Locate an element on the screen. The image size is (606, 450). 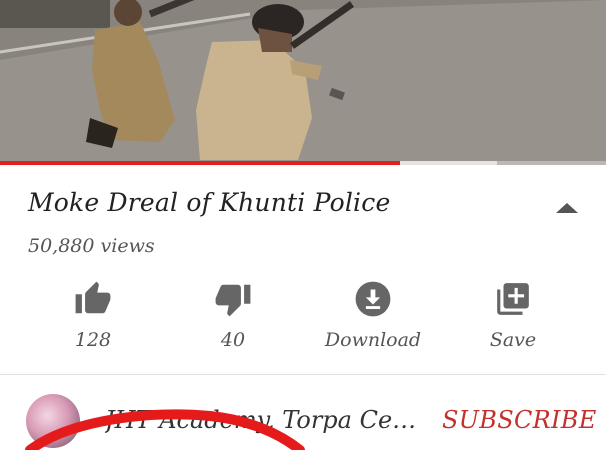
subscribe-button: SUBSCRIBE is located at coordinates (519, 420).